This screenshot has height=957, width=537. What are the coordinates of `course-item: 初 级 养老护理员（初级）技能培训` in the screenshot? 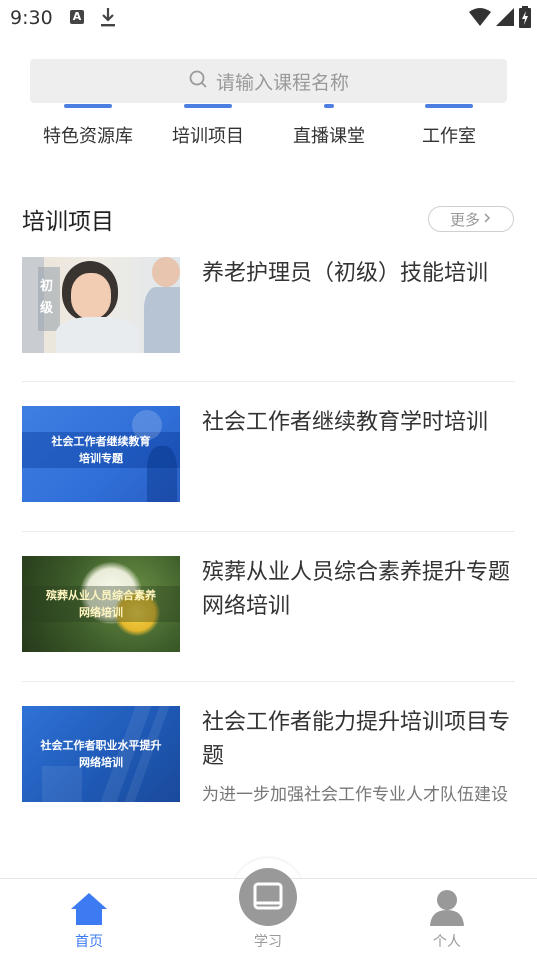 It's located at (268, 305).